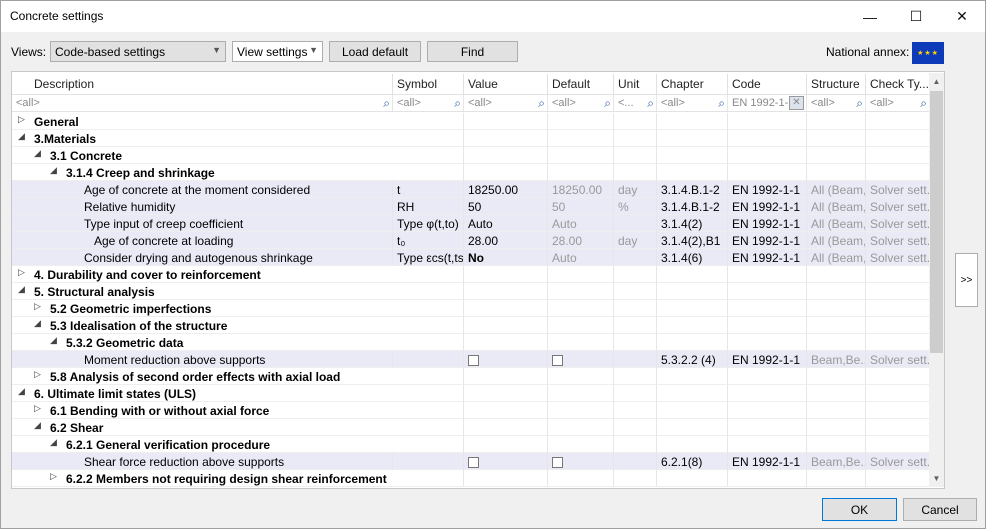 The height and width of the screenshot is (529, 986). Describe the element at coordinates (506, 257) in the screenshot. I see `cell-value: No` at that location.